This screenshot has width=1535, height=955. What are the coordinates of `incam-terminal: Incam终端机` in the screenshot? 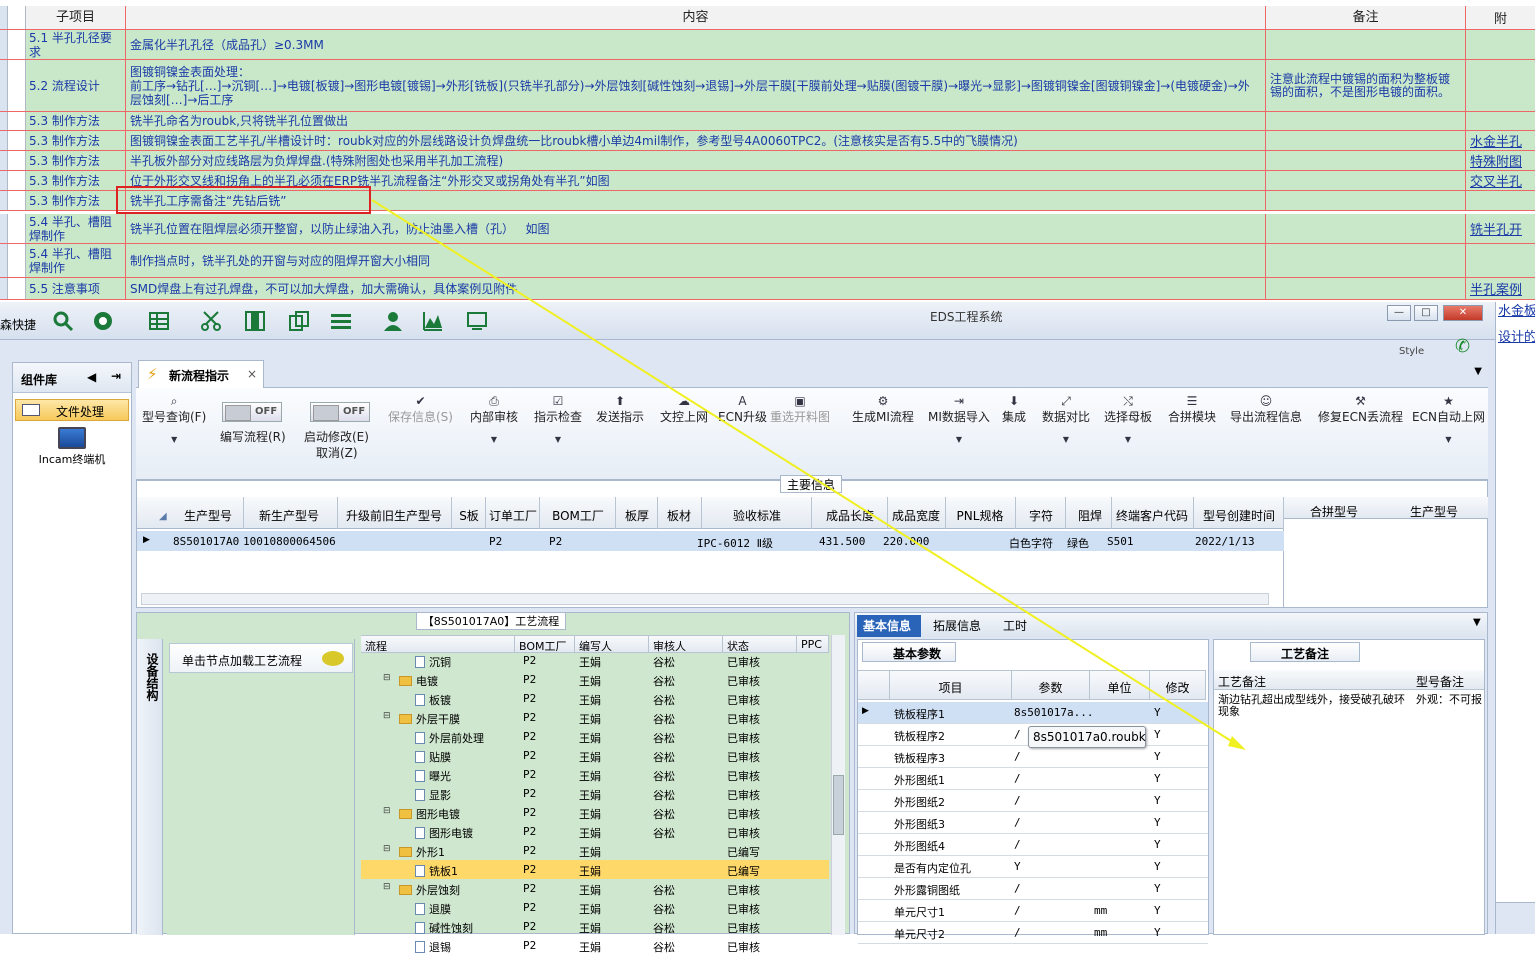 It's located at (72, 447).